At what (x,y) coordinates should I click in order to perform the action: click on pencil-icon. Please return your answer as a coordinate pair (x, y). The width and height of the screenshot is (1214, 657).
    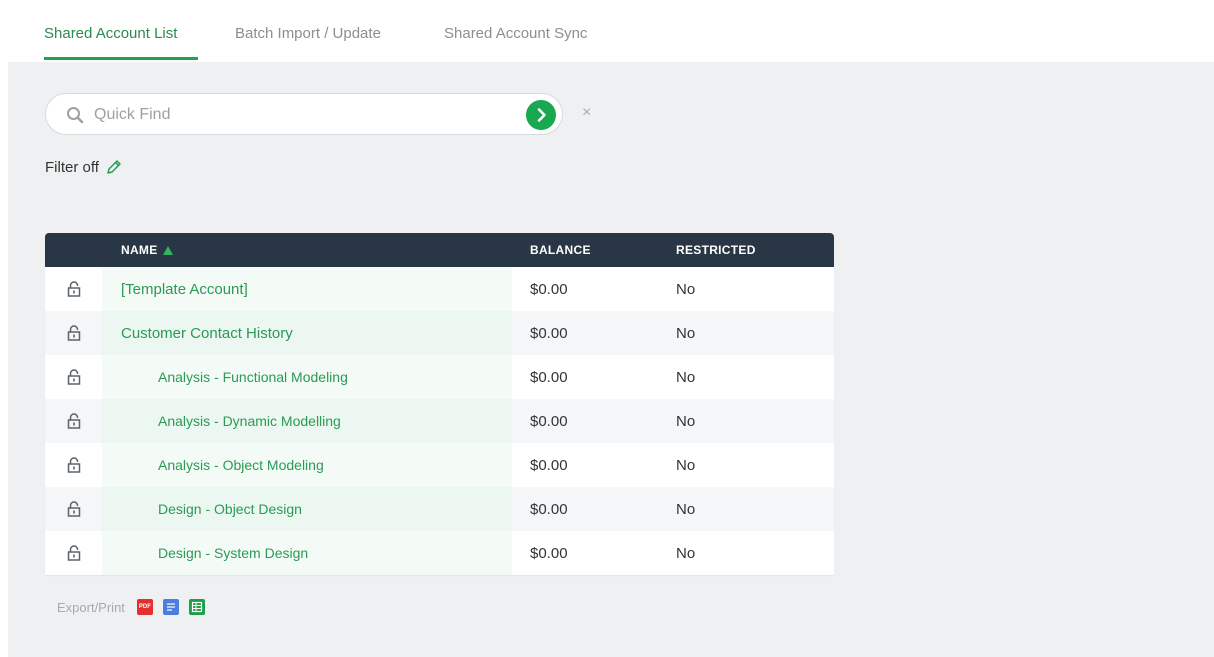
    Looking at the image, I should click on (114, 167).